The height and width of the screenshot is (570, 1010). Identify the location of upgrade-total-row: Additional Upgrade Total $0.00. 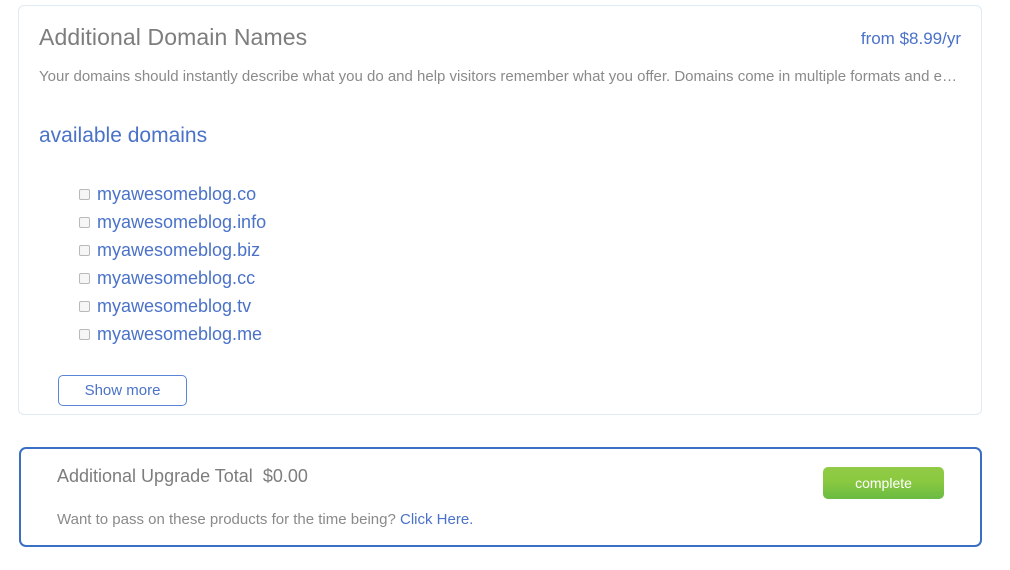
(182, 476).